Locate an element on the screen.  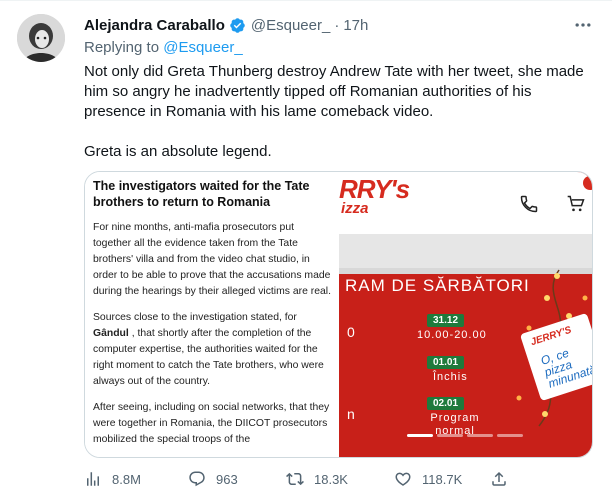
reply-count: 963 is located at coordinates (227, 479).